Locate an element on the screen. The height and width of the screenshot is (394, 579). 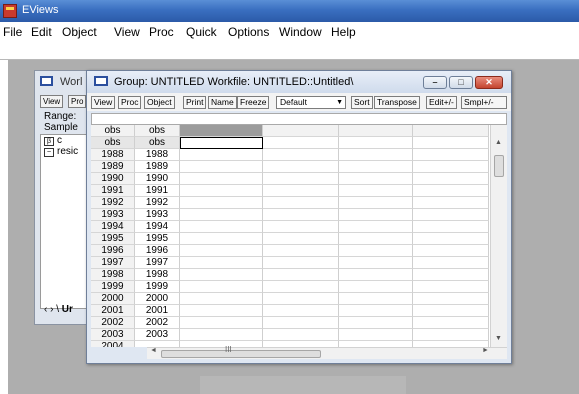
menu-quick: Quick is located at coordinates (201, 32).